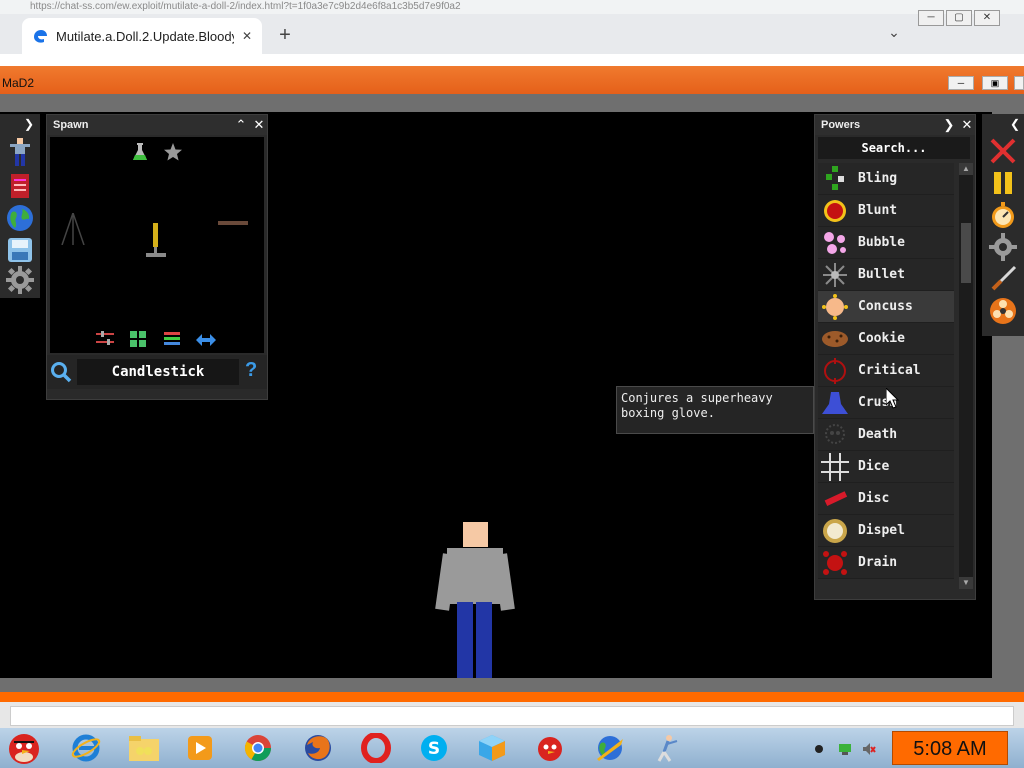  Describe the element at coordinates (610, 748) in the screenshot. I see `network-globe-icon` at that location.